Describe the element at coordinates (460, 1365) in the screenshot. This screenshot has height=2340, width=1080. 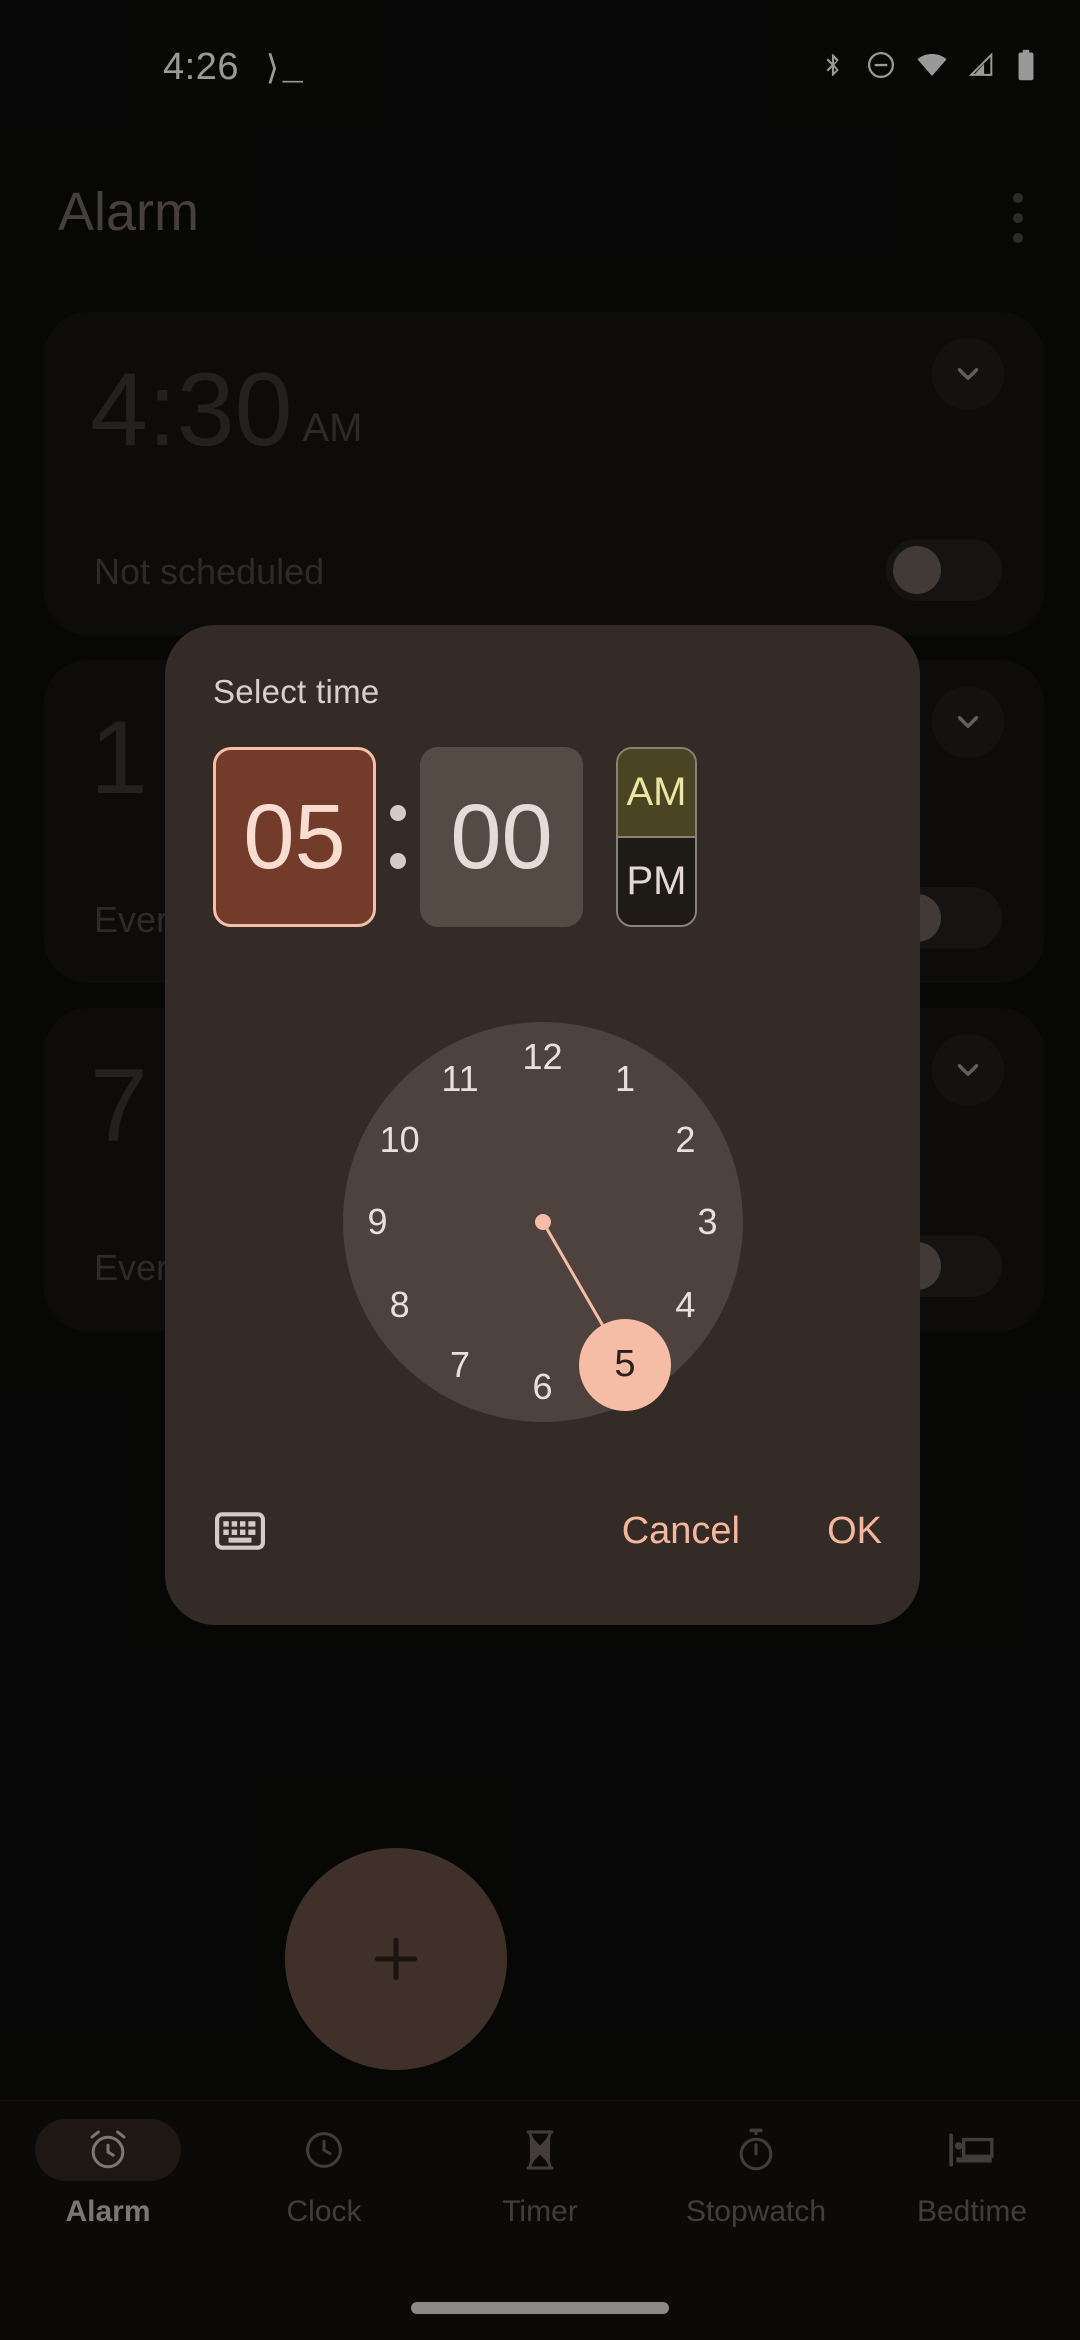
I see `clock-number-7: 7` at that location.